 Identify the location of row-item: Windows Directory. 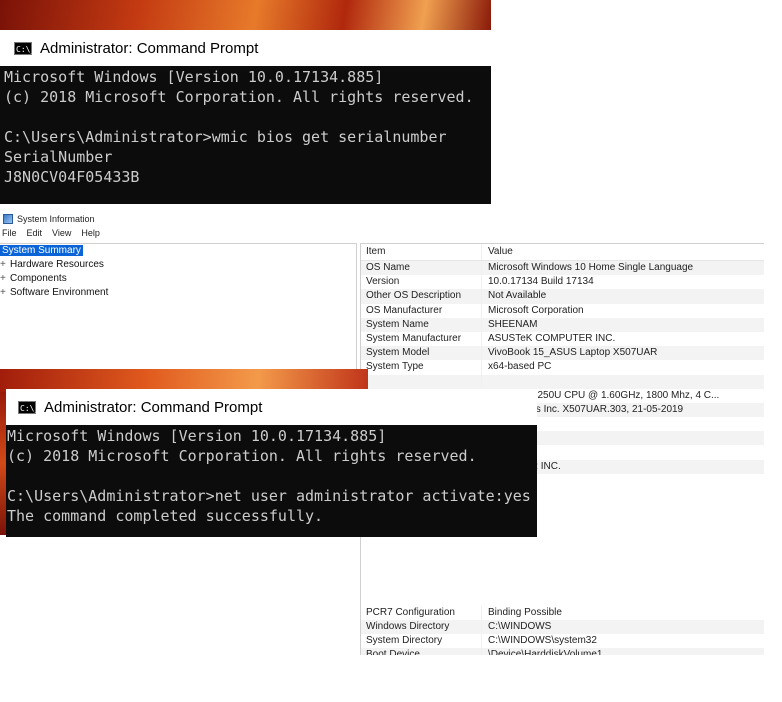
(408, 626).